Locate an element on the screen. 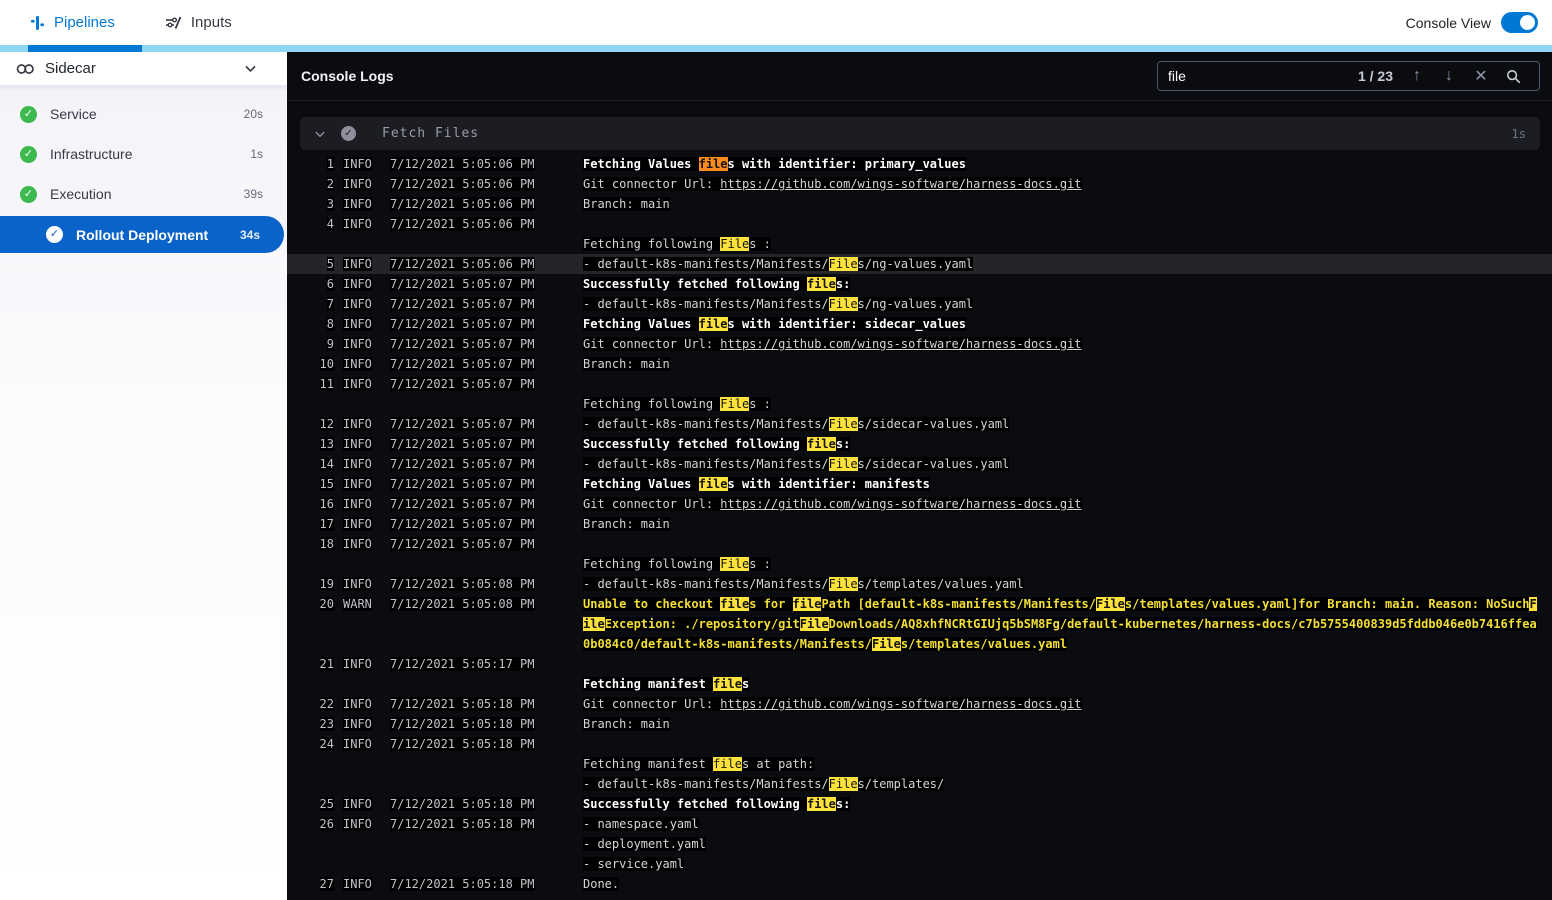 This screenshot has width=1552, height=900. search-match-count: 1 / 23 is located at coordinates (1375, 76).